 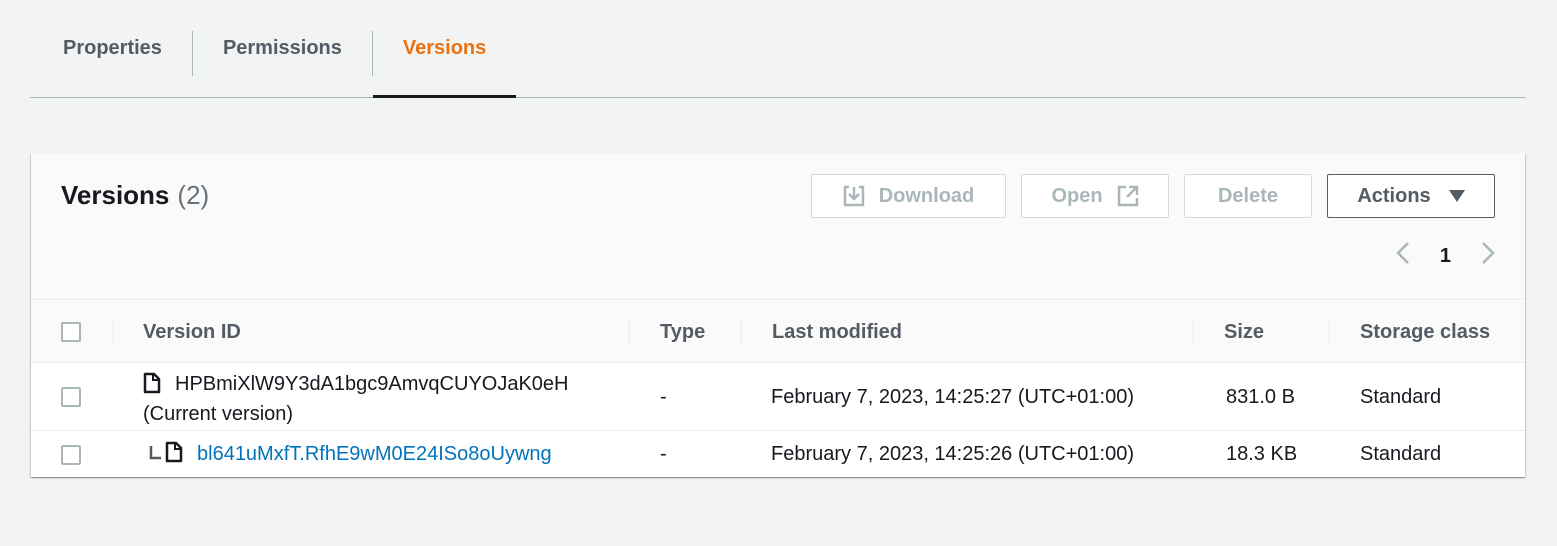 I want to click on current-page: 1, so click(x=1445, y=256).